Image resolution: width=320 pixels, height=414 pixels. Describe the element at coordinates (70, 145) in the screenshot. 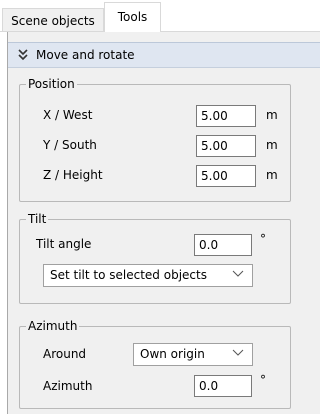

I see `y-south-label: Y / South` at that location.